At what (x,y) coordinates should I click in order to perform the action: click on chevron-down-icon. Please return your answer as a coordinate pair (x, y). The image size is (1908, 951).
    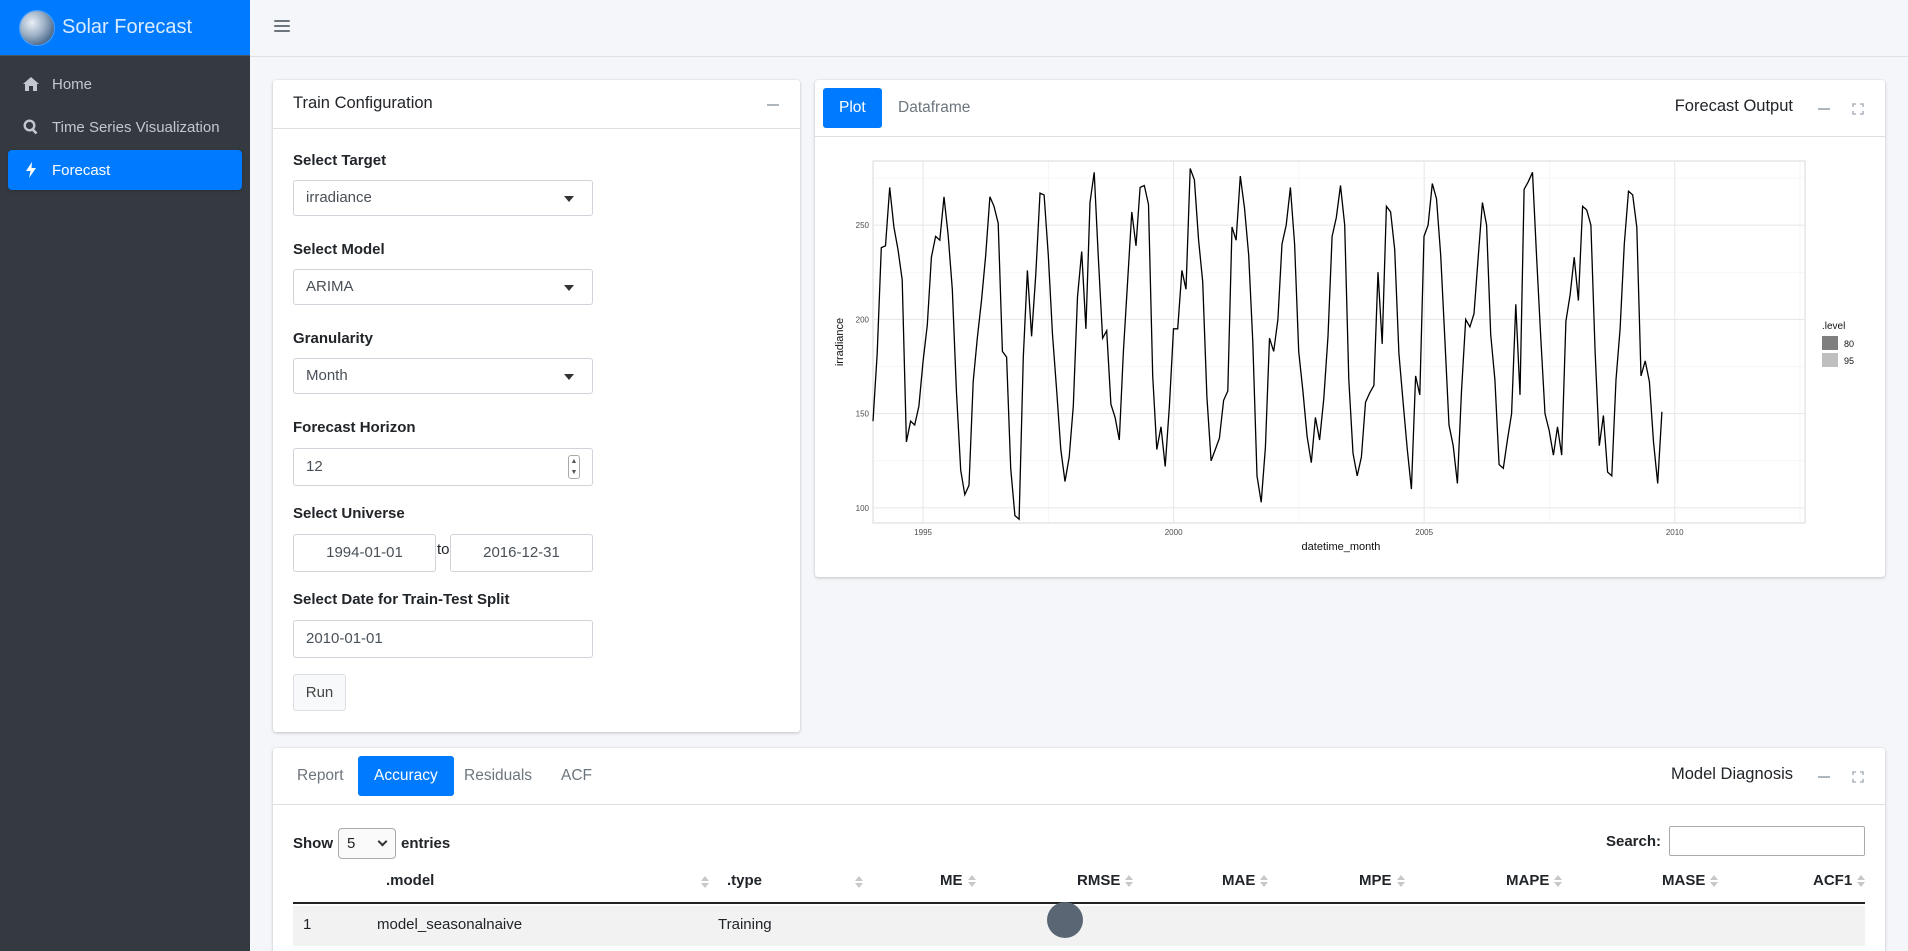
    Looking at the image, I should click on (382, 841).